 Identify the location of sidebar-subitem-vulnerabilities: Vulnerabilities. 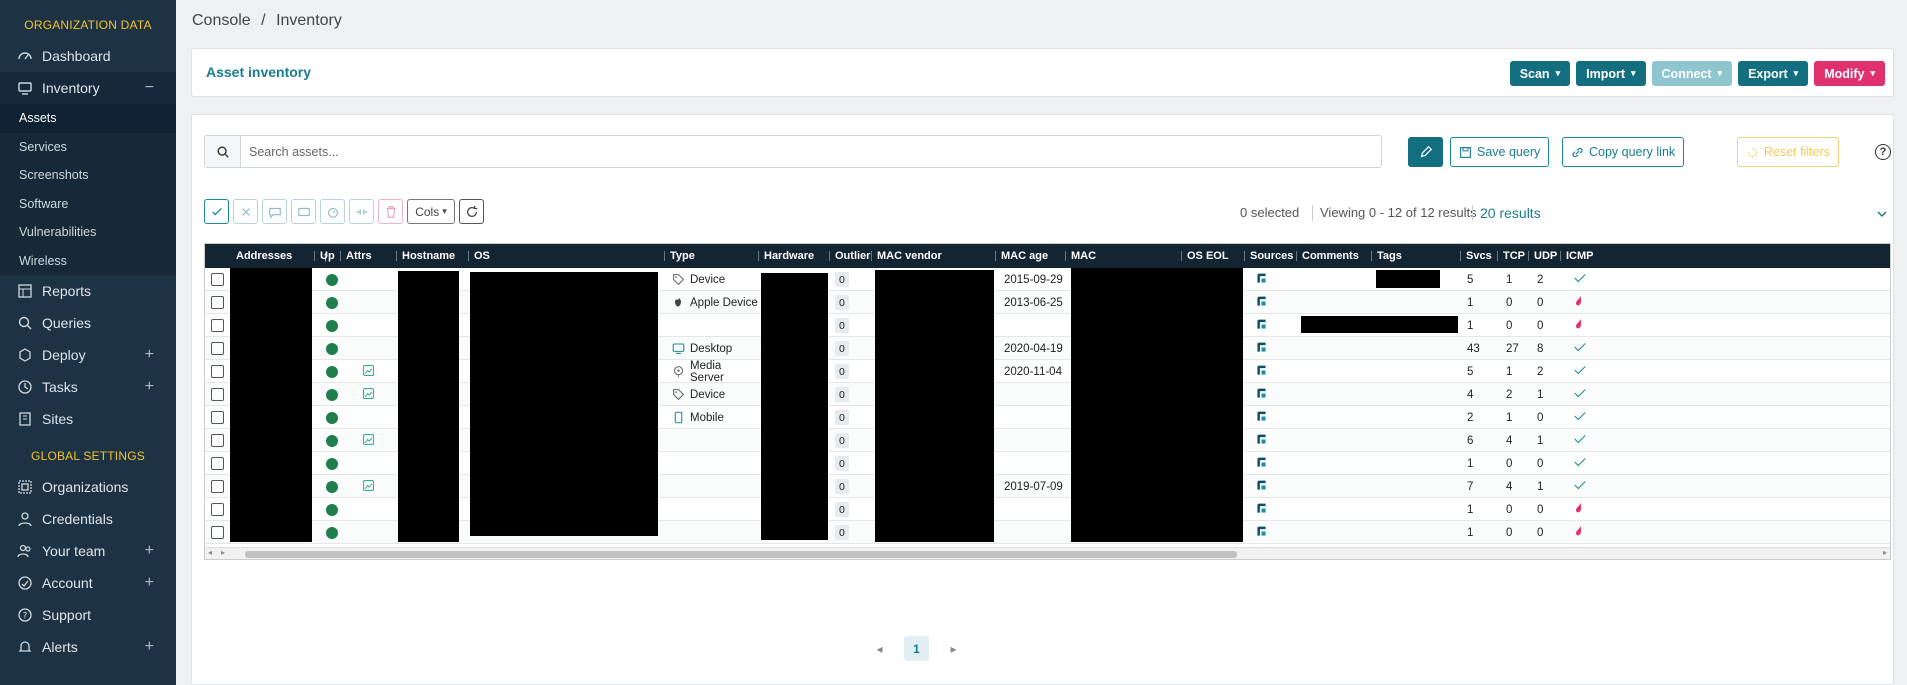
(88, 232).